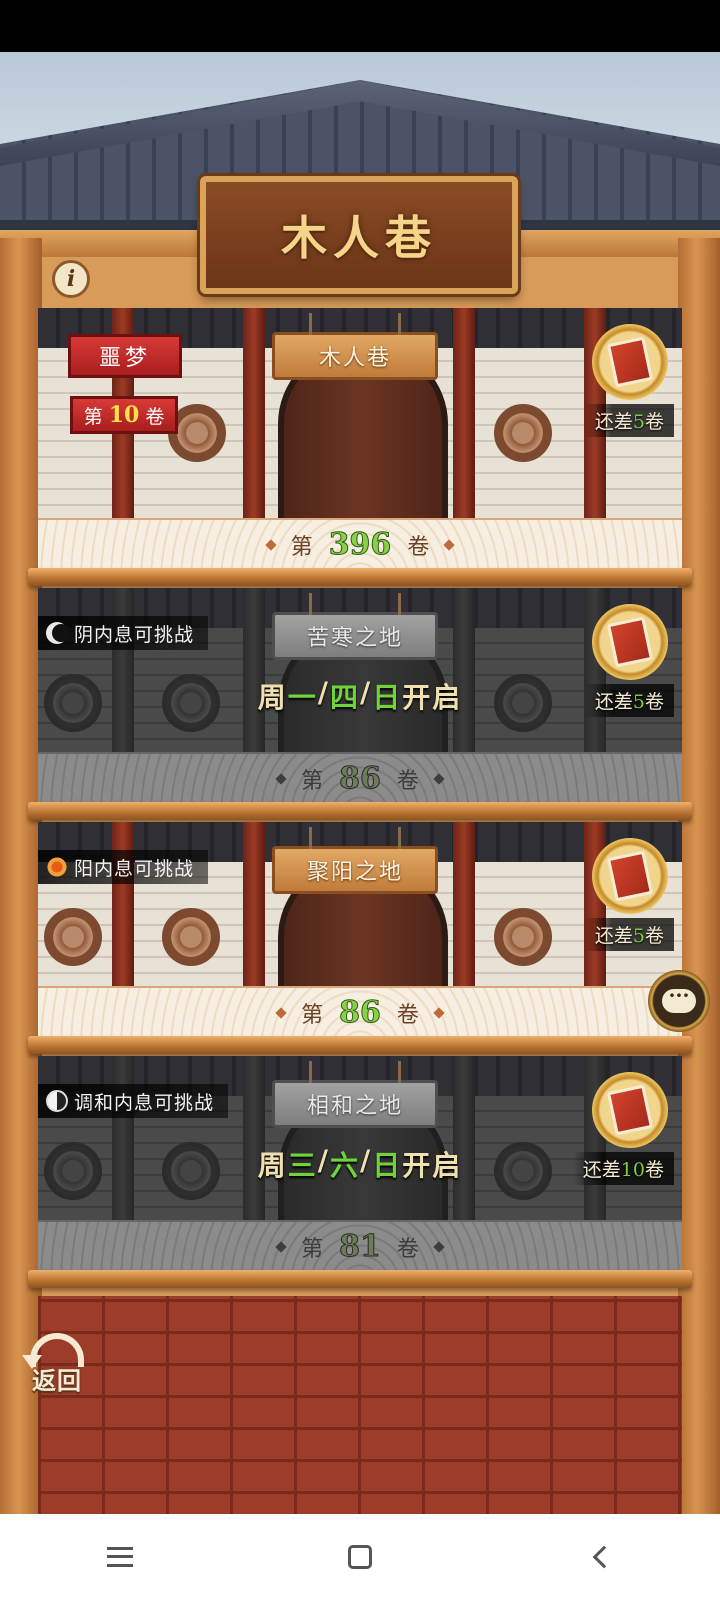 The height and width of the screenshot is (1600, 720). Describe the element at coordinates (355, 1094) in the screenshot. I see `level-plaque: 相和之地` at that location.